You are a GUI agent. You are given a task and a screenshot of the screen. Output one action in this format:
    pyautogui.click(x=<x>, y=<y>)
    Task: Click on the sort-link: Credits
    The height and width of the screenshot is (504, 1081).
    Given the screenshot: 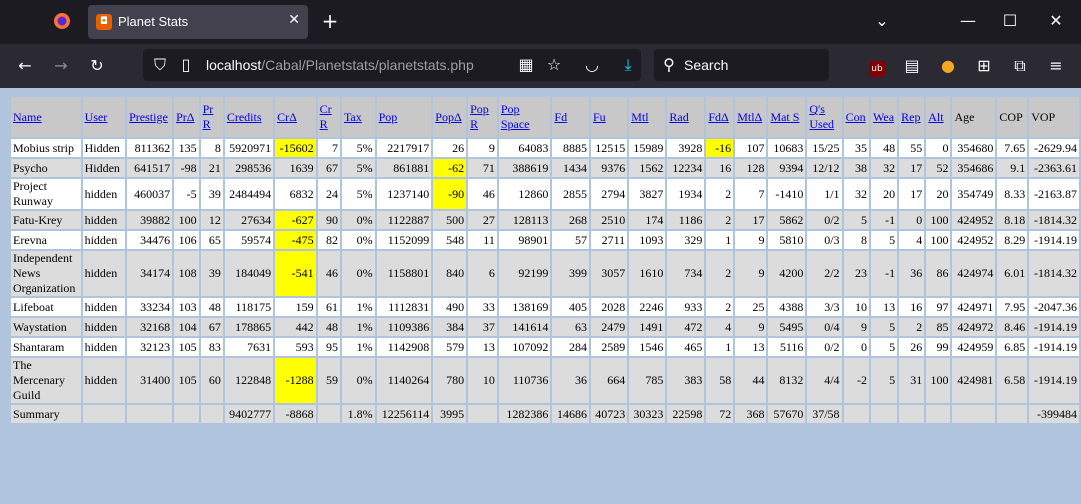 What is the action you would take?
    pyautogui.click(x=244, y=117)
    